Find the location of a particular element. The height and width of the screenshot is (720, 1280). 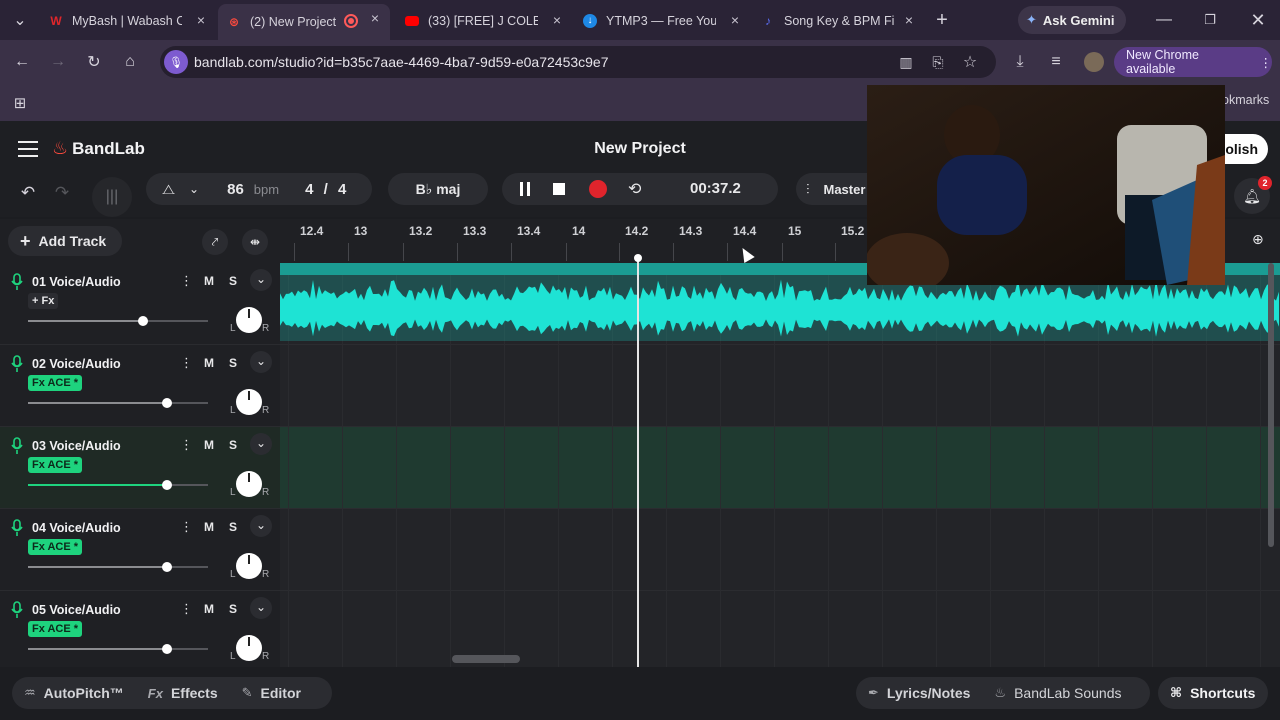

record-button is located at coordinates (598, 189).